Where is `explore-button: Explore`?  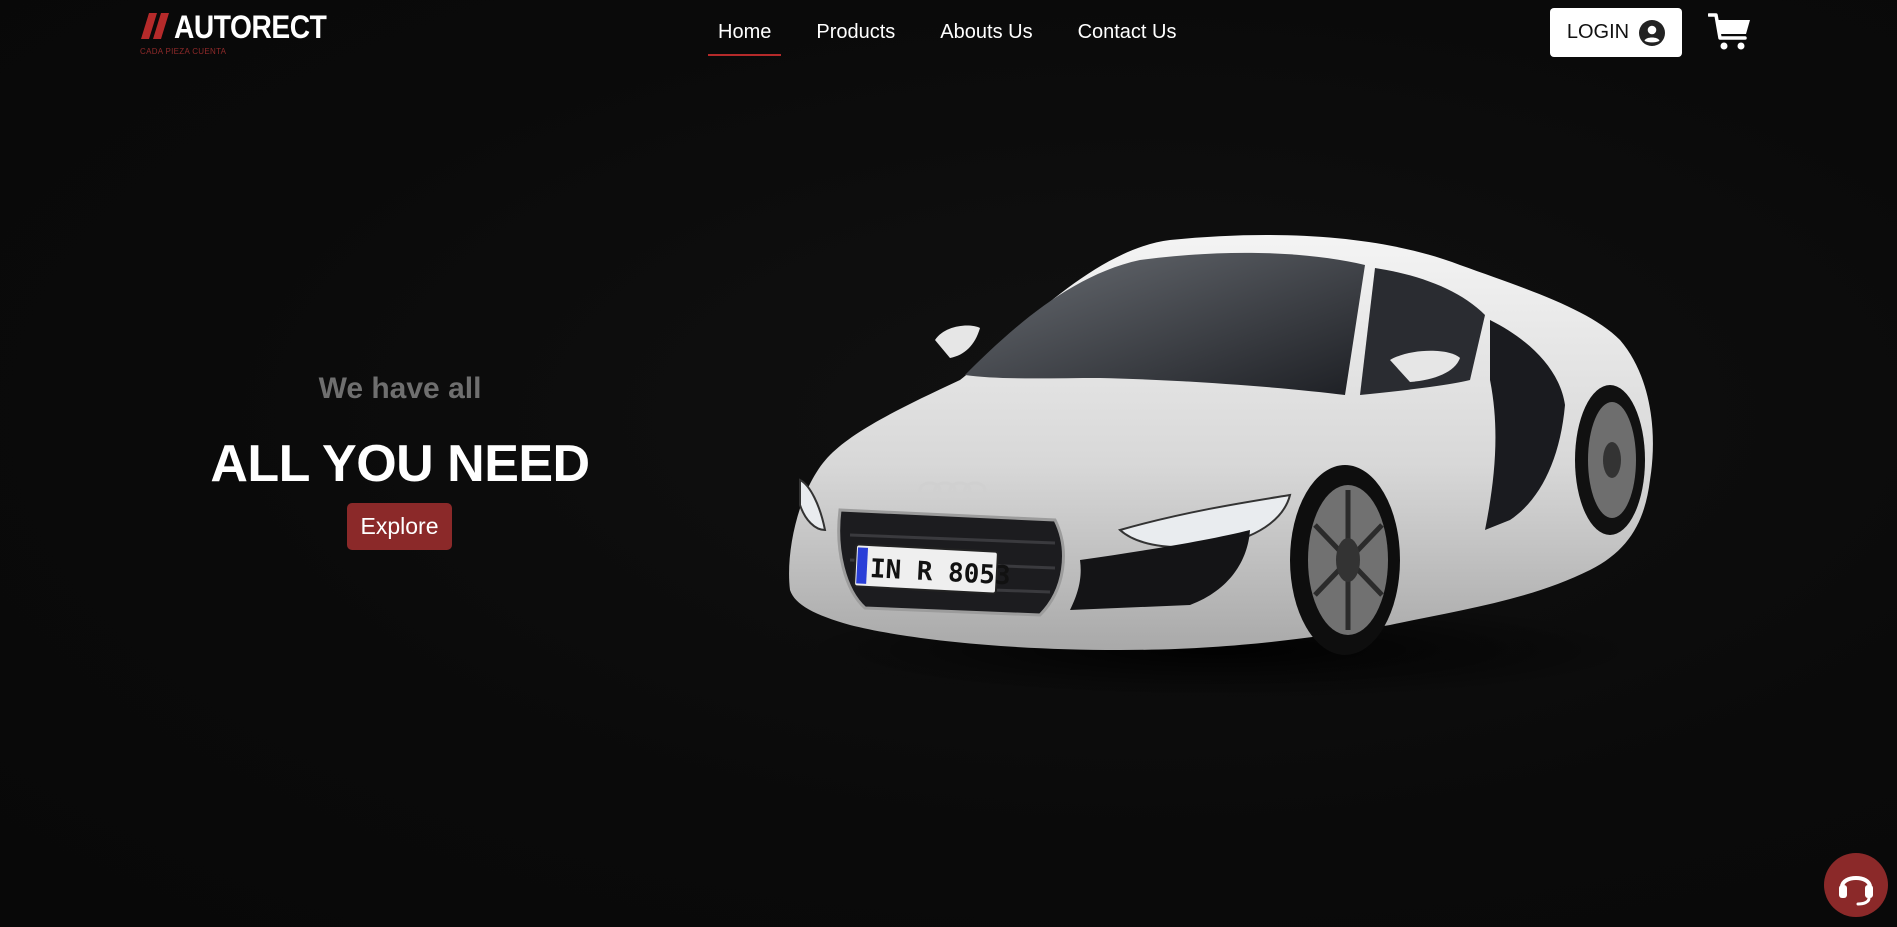 explore-button: Explore is located at coordinates (399, 526).